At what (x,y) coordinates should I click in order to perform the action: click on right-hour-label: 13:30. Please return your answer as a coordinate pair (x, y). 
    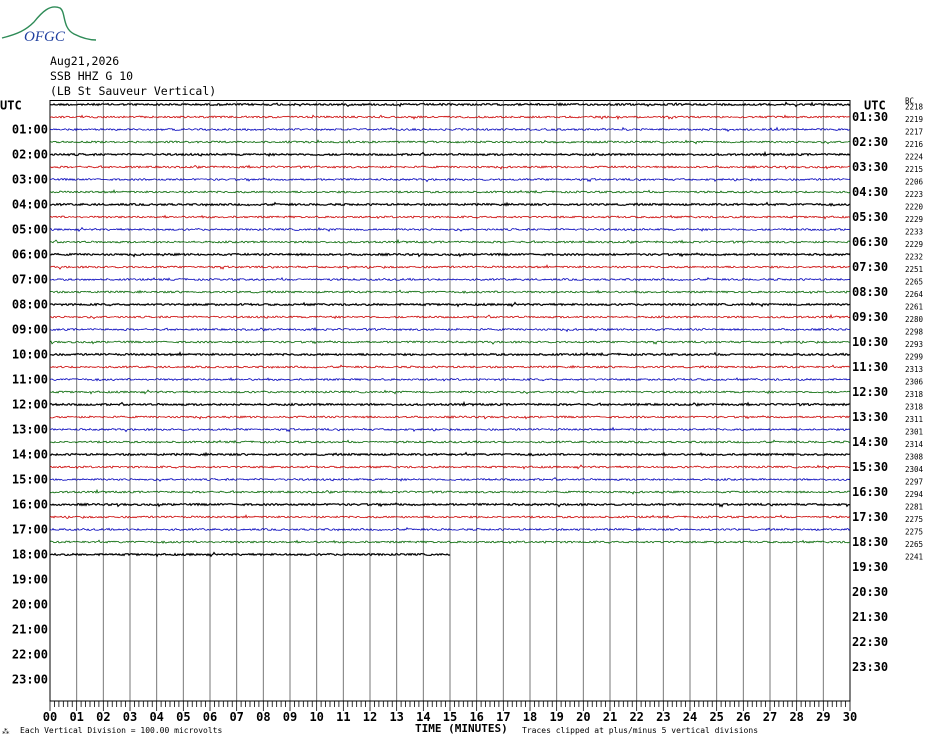
    Looking at the image, I should click on (870, 417).